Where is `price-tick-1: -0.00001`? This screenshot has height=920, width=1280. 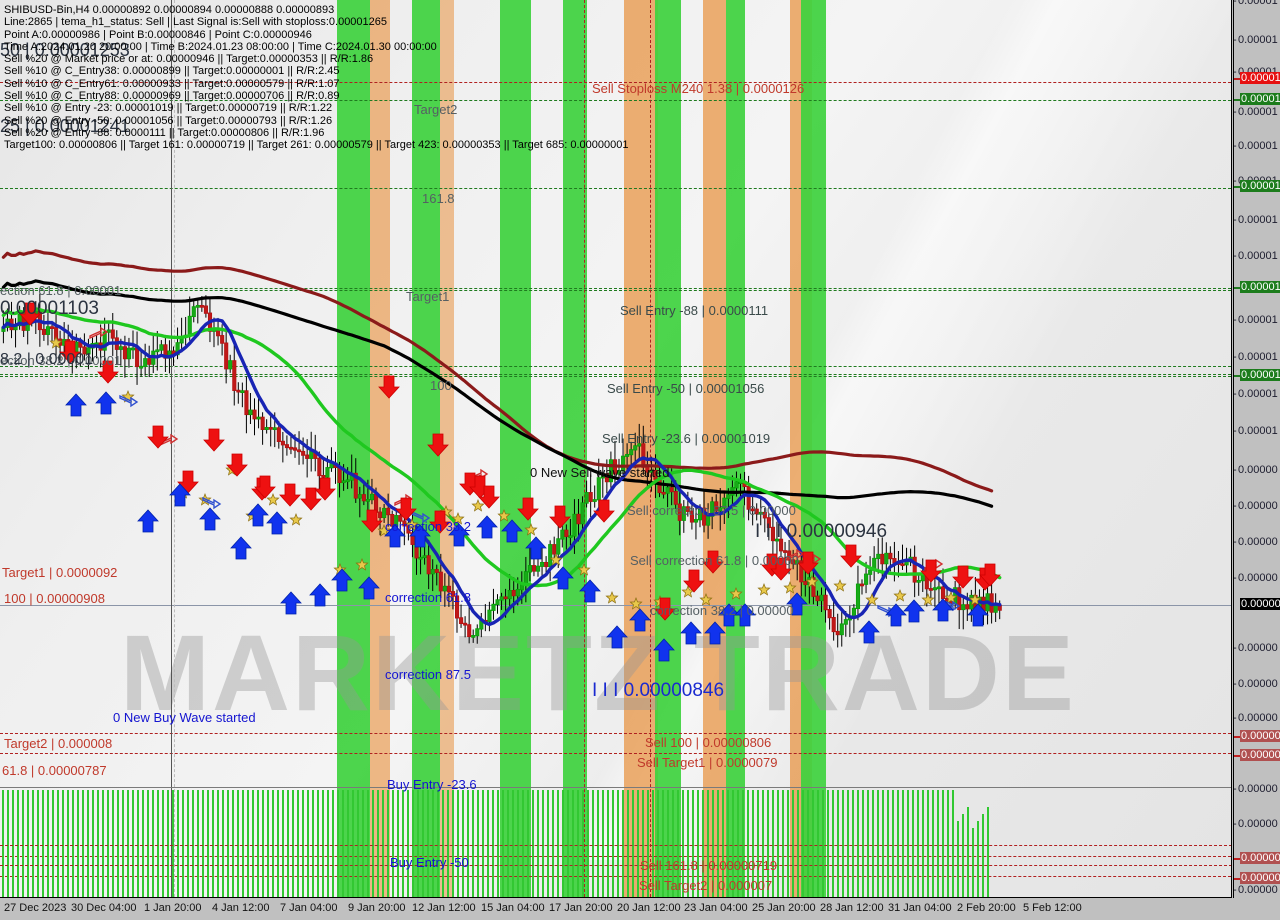
price-tick-1: -0.00001 is located at coordinates (1255, 40).